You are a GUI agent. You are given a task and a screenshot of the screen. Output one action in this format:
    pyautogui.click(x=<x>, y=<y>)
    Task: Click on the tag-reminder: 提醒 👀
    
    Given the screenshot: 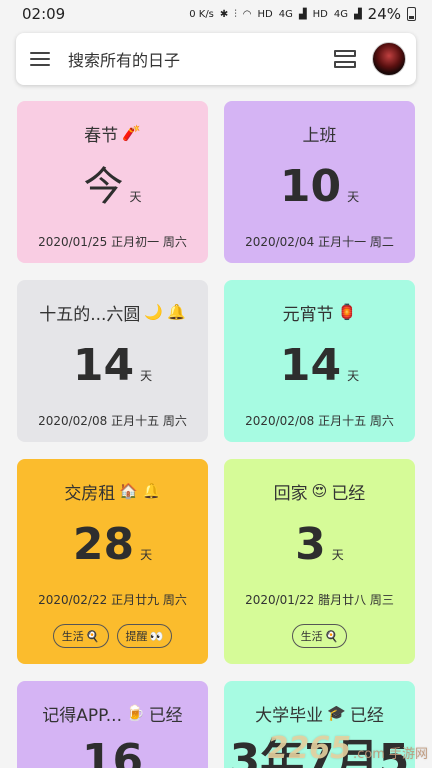 What is the action you would take?
    pyautogui.click(x=144, y=636)
    